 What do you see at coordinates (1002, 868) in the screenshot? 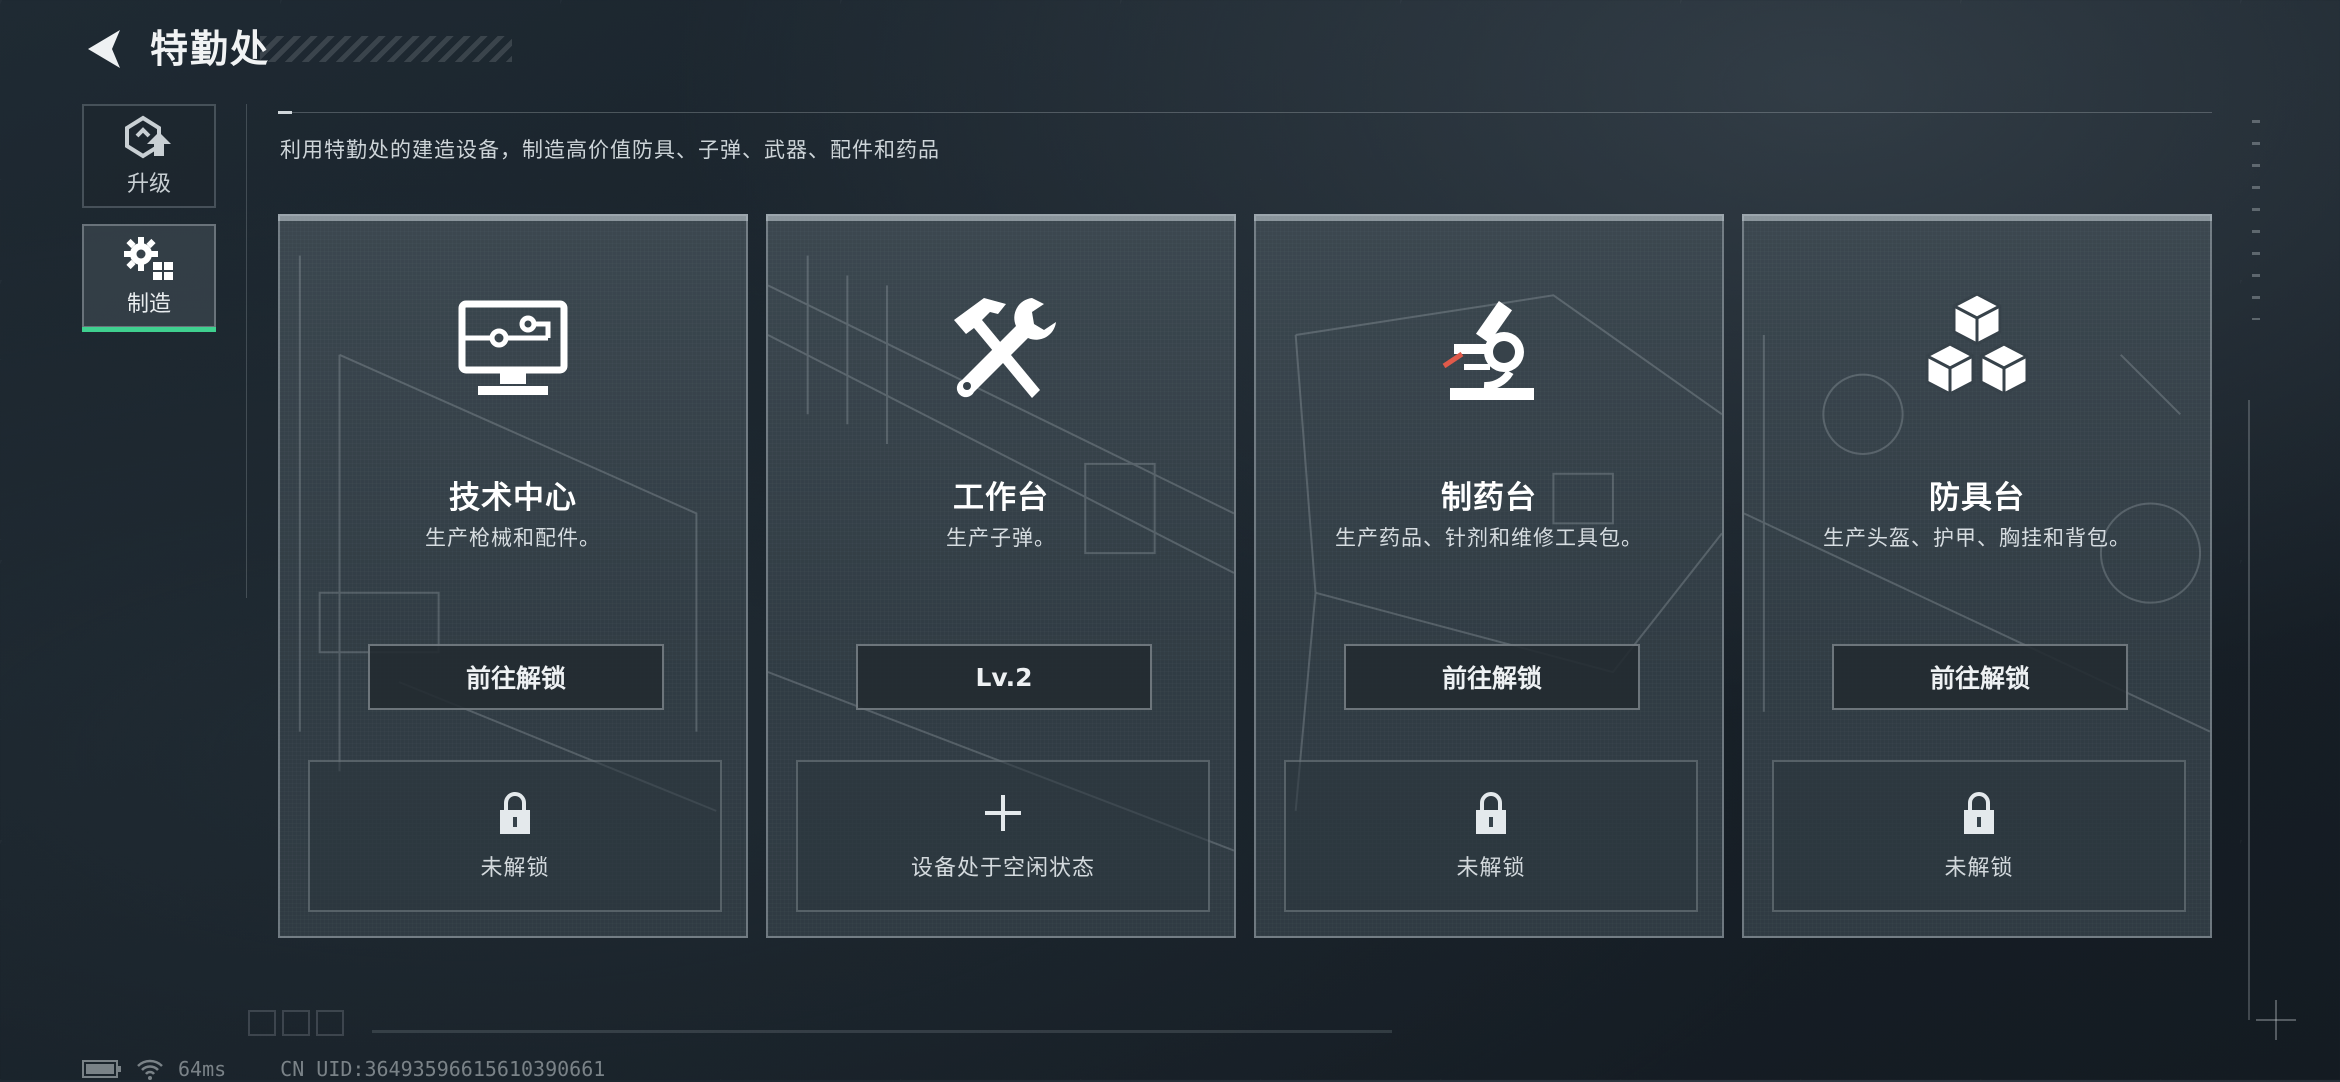
I see `slot-status: 设备处于空闲状态` at bounding box center [1002, 868].